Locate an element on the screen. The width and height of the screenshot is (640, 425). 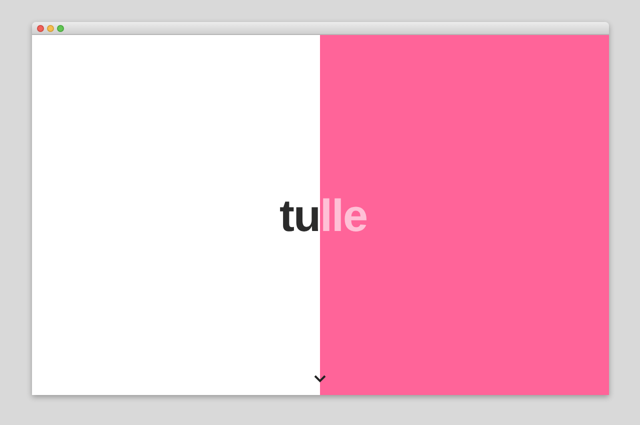
chevron-down-icon is located at coordinates (320, 379).